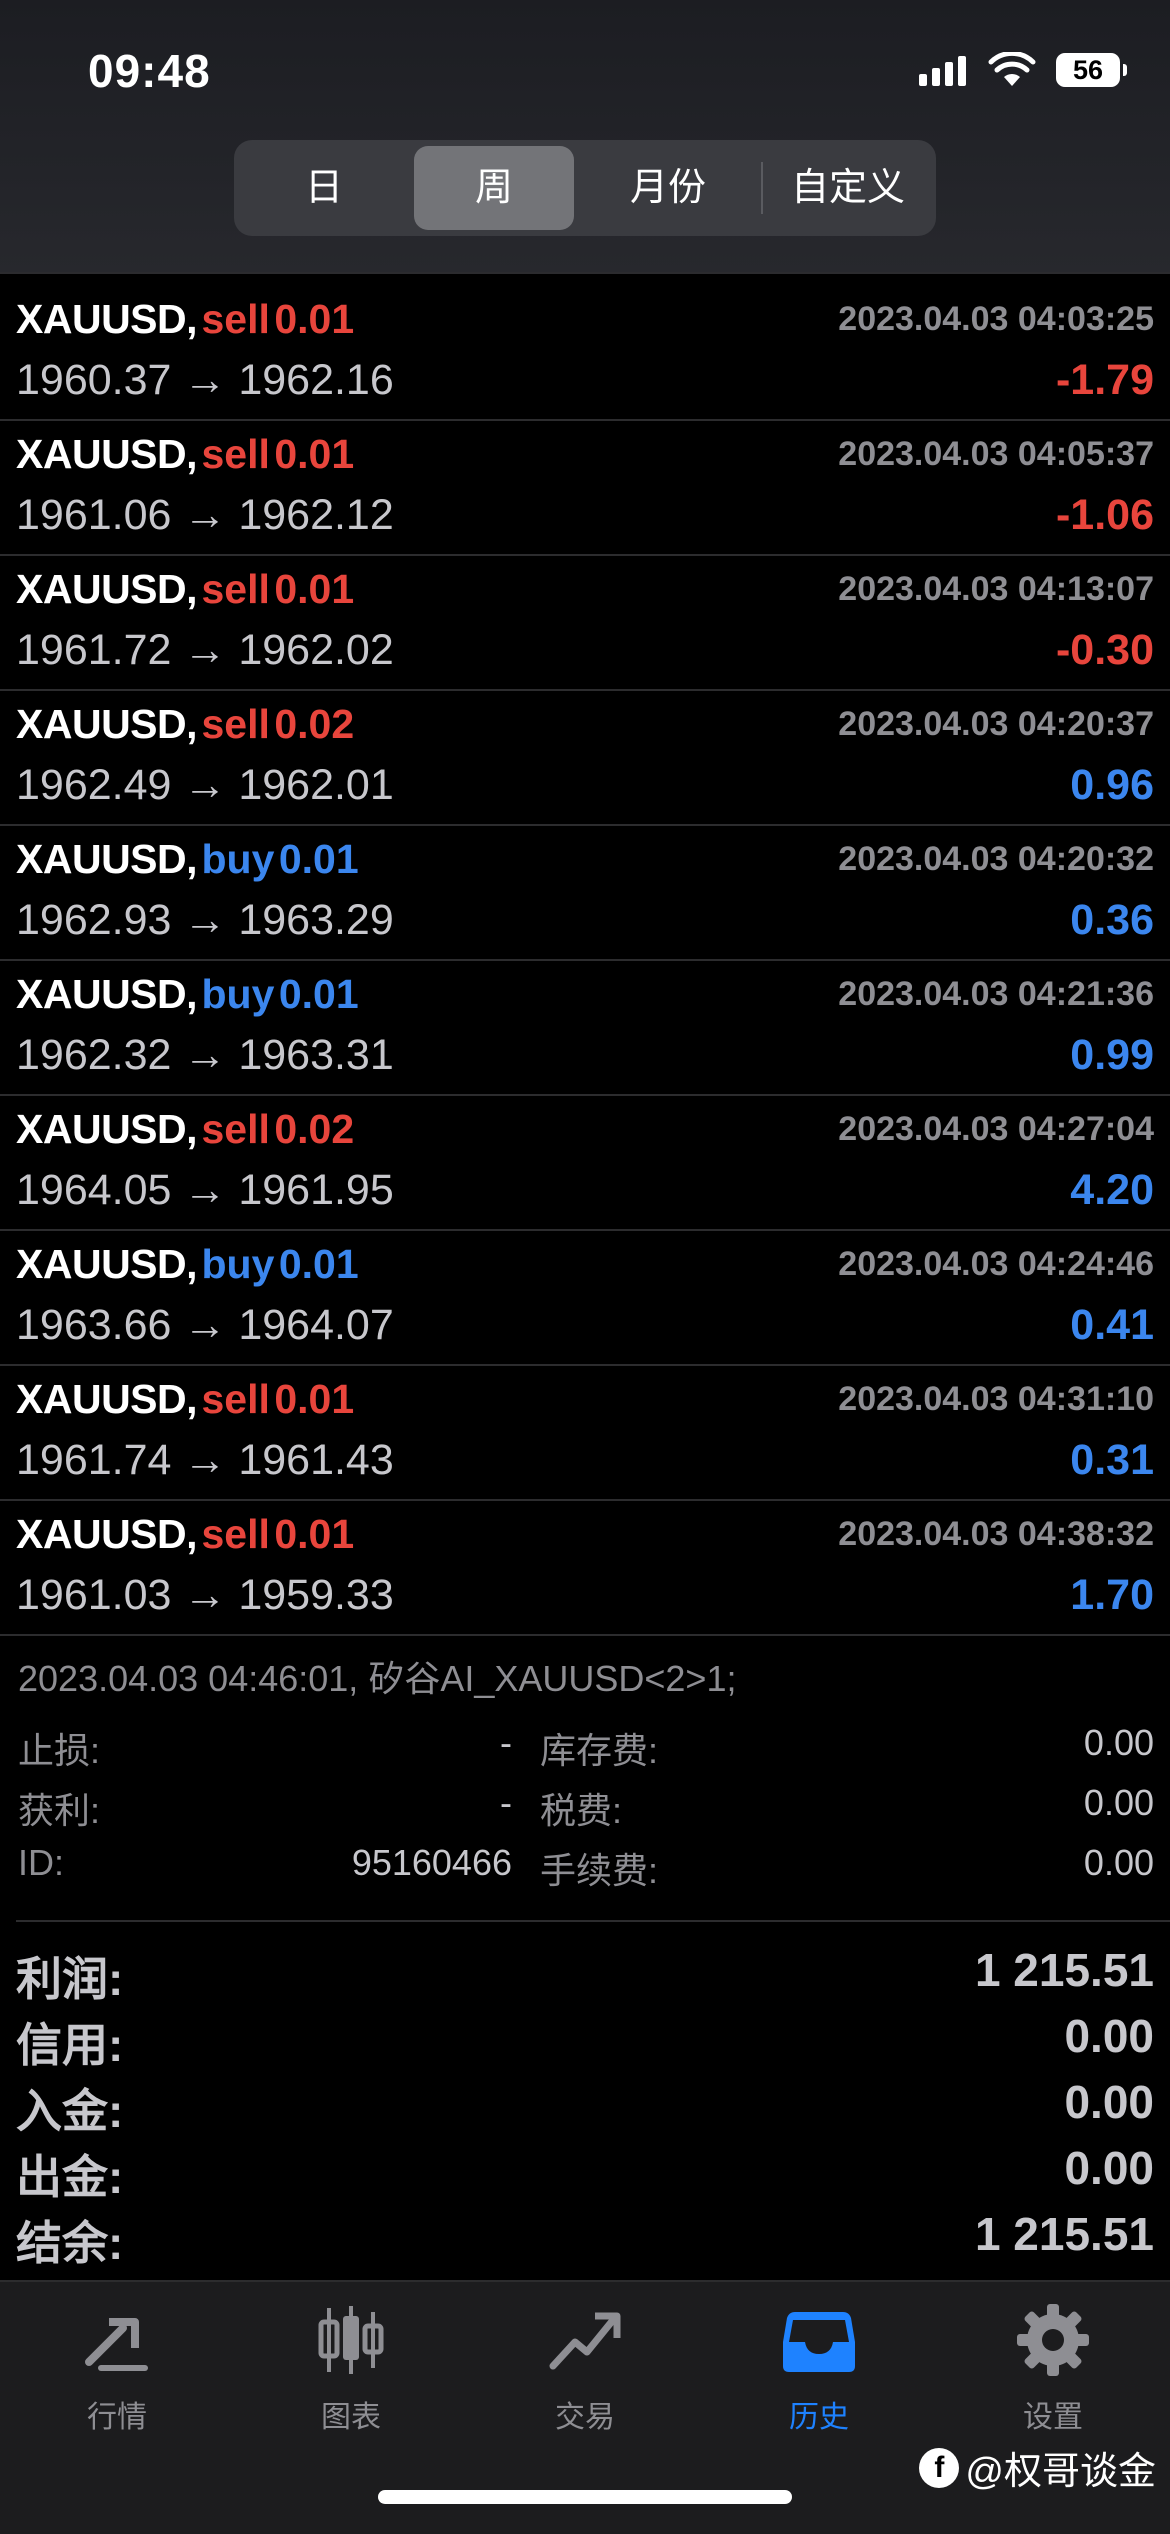 The image size is (1170, 2534). I want to click on cellular-signal-icon, so click(942, 70).